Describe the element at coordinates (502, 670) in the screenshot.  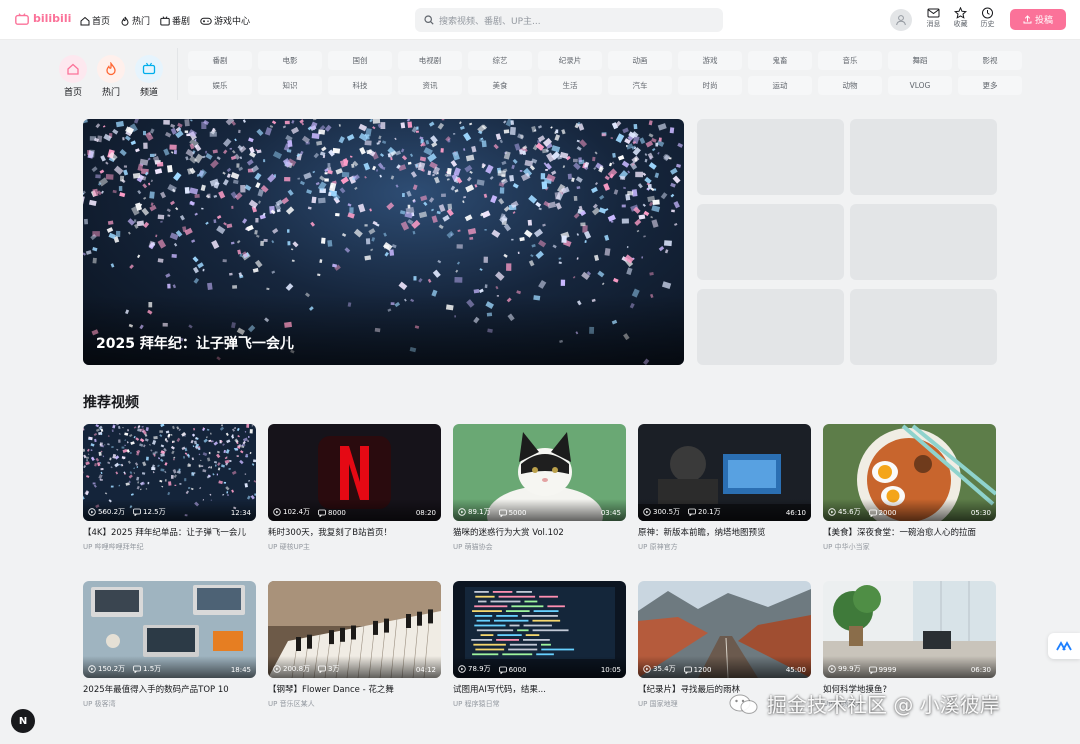
I see `comment-icon` at that location.